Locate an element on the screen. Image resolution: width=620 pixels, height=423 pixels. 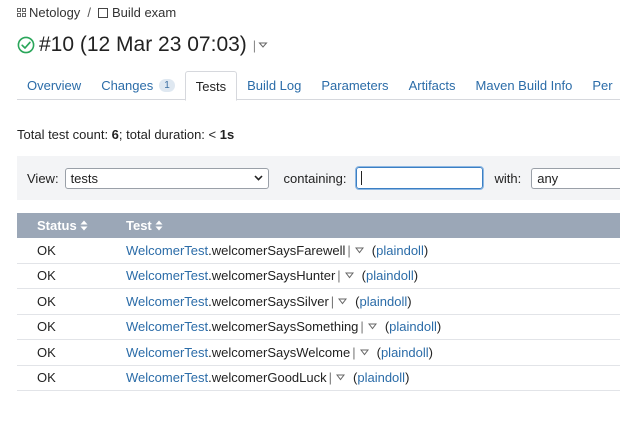
with-select: any is located at coordinates (575, 178).